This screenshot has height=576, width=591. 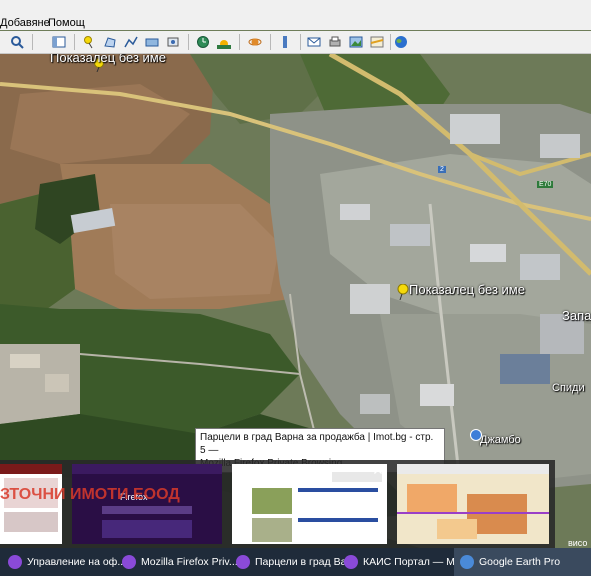 What do you see at coordinates (467, 289) in the screenshot?
I see `placemark-label-2: Показалец без име` at bounding box center [467, 289].